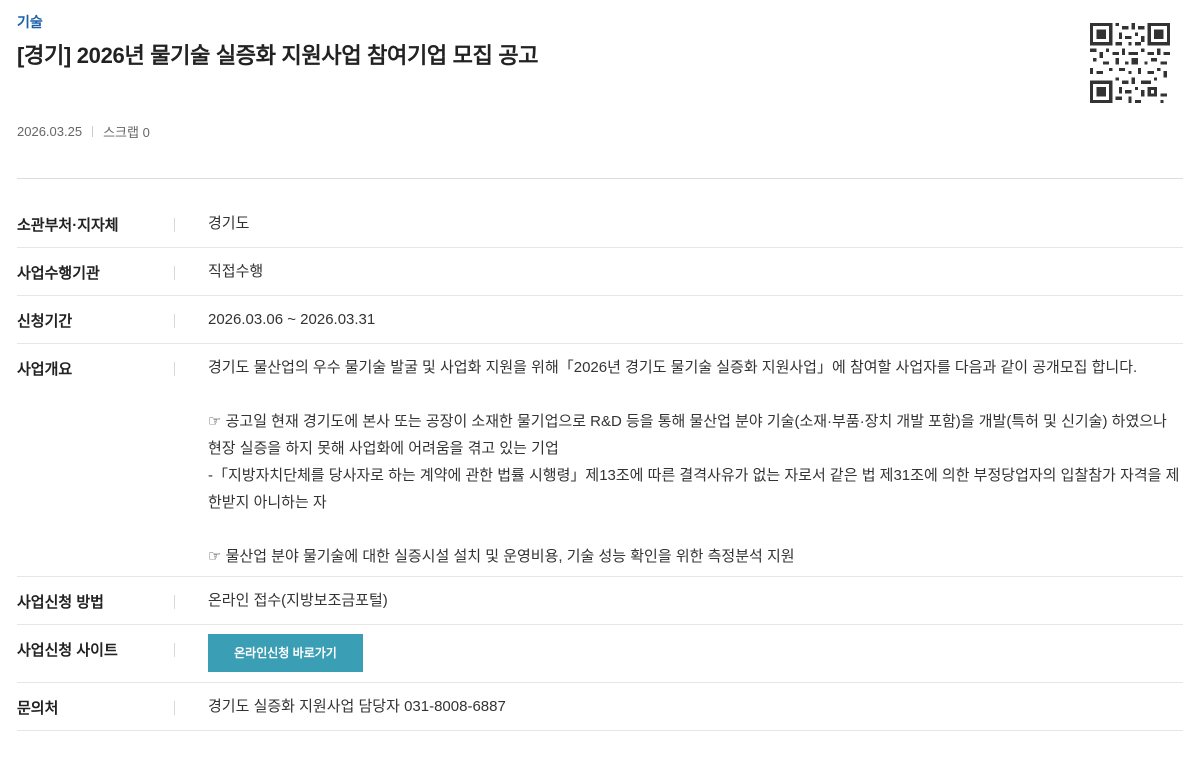  What do you see at coordinates (96, 460) in the screenshot?
I see `overview-label: 사업개요` at bounding box center [96, 460].